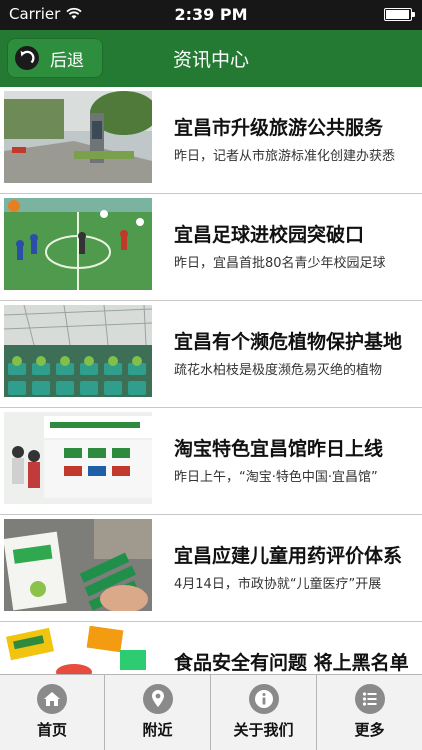 This screenshot has height=750, width=422. Describe the element at coordinates (211, 354) in the screenshot. I see `news-item: 宜昌有个濒危植物保护基地 疏花水柏枝是极度濒危易灭绝的植物` at that location.